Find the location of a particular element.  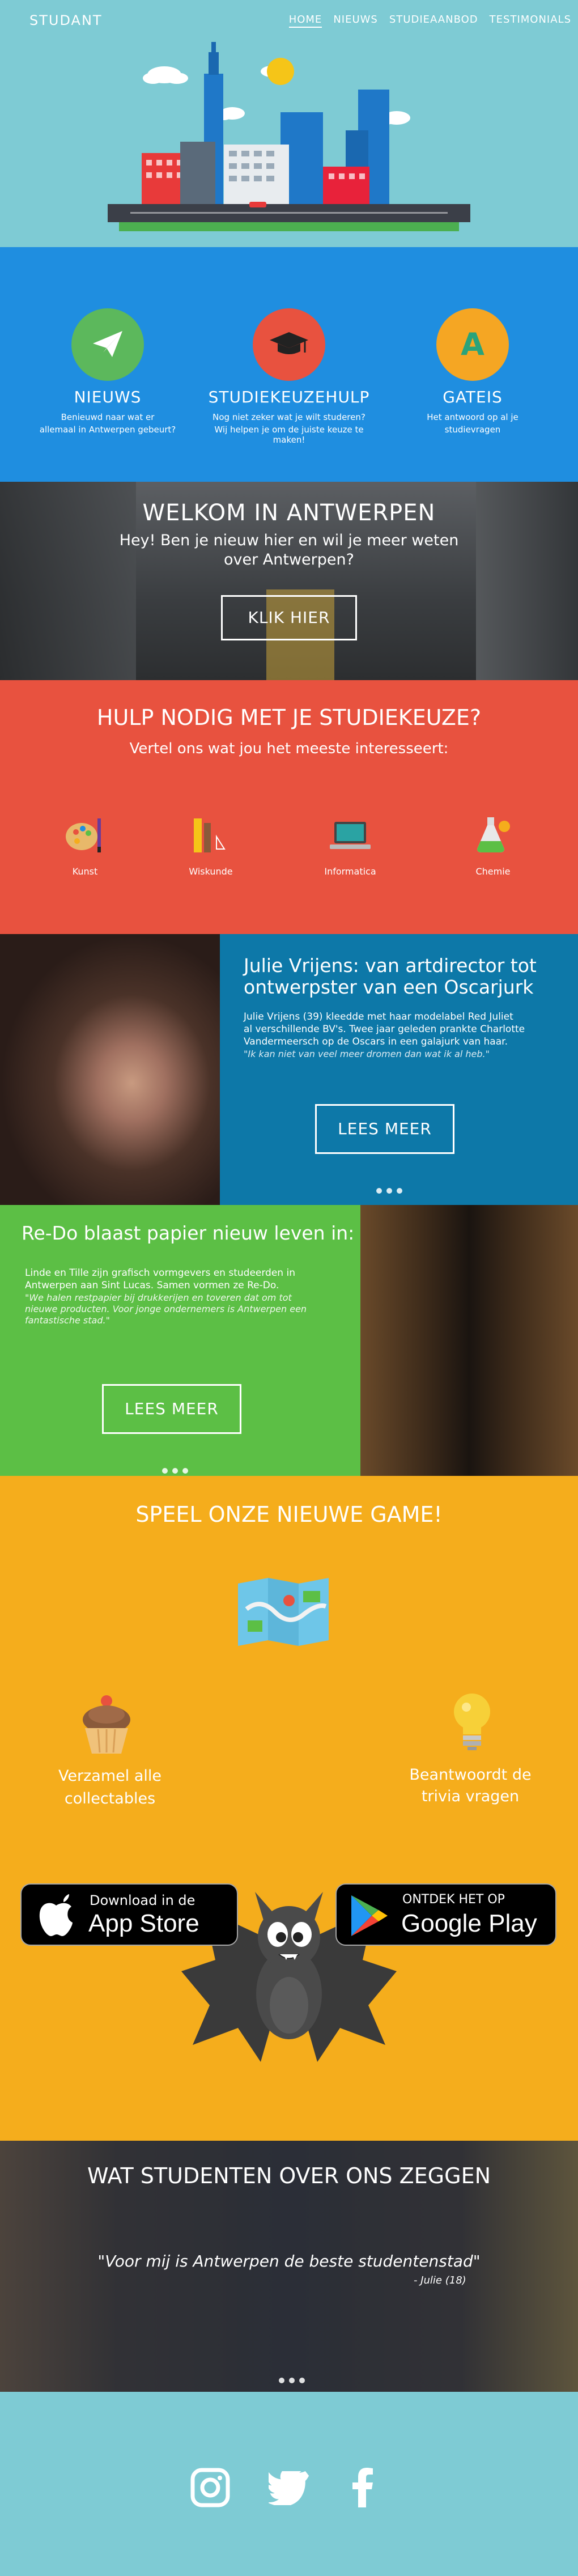

lightbulb-icon is located at coordinates (472, 1722).